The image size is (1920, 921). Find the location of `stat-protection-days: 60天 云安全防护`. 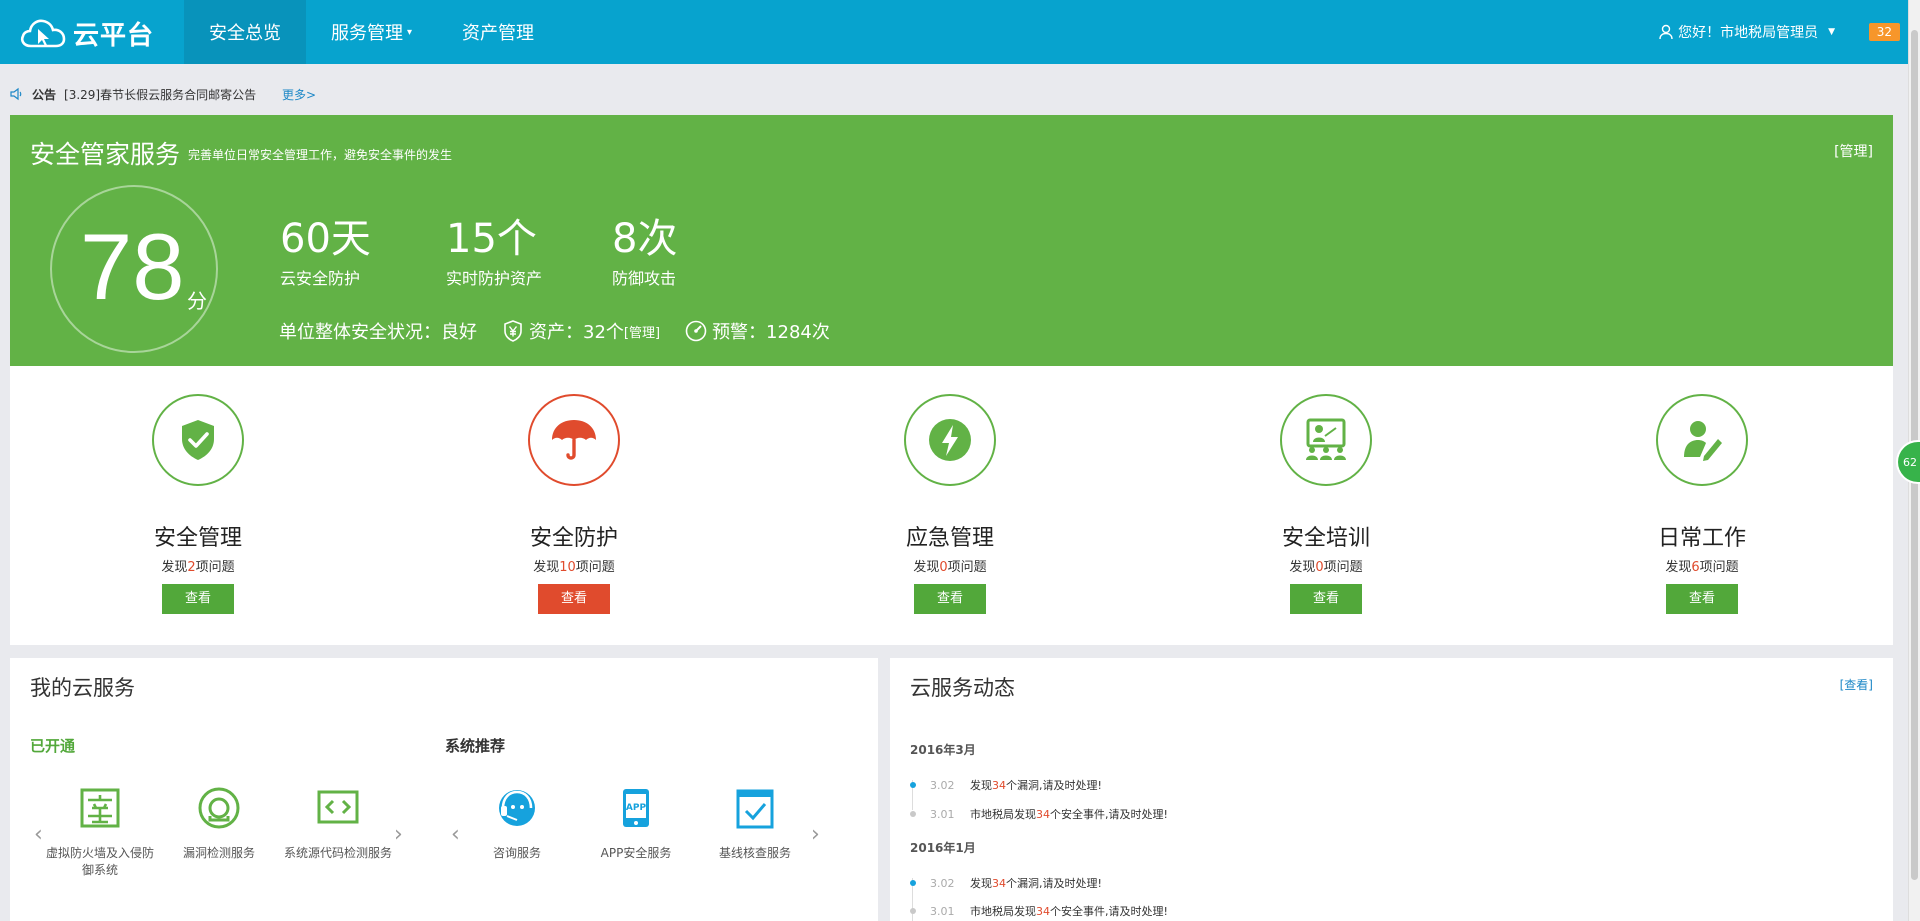

stat-protection-days: 60天 云安全防护 is located at coordinates (325, 253).